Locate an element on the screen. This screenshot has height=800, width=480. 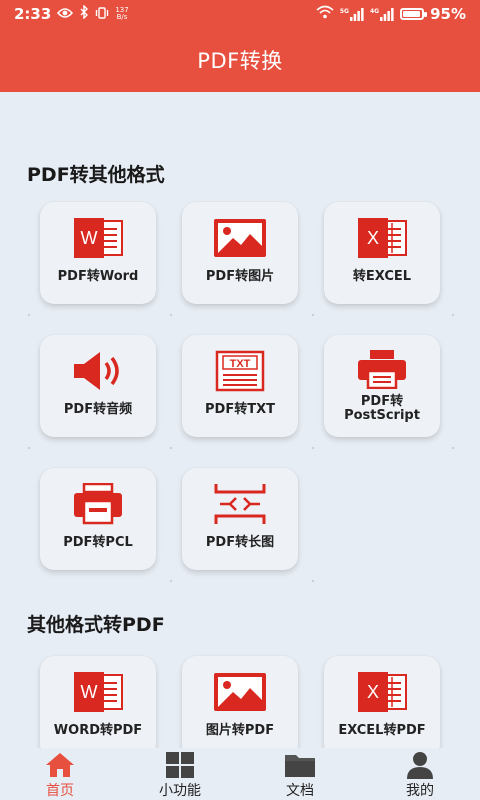
long-image-icon is located at coordinates (240, 504).